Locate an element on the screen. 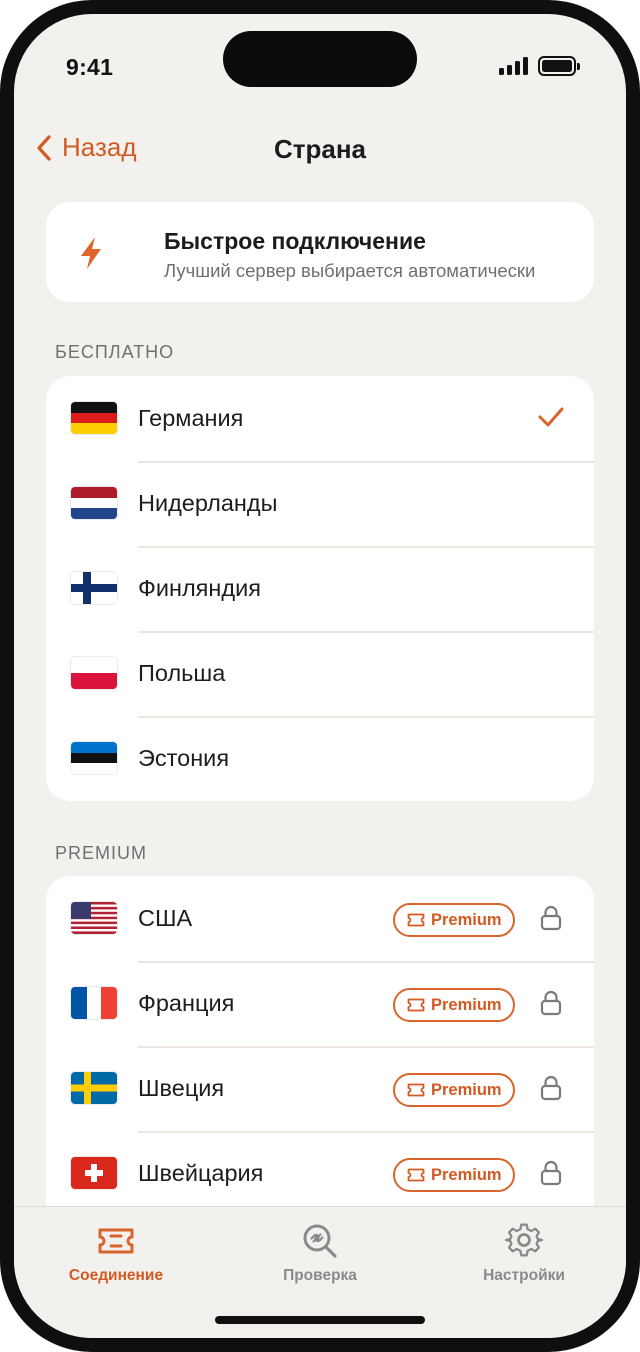 The image size is (640, 1352). lightning-bolt-icon is located at coordinates (91, 253).